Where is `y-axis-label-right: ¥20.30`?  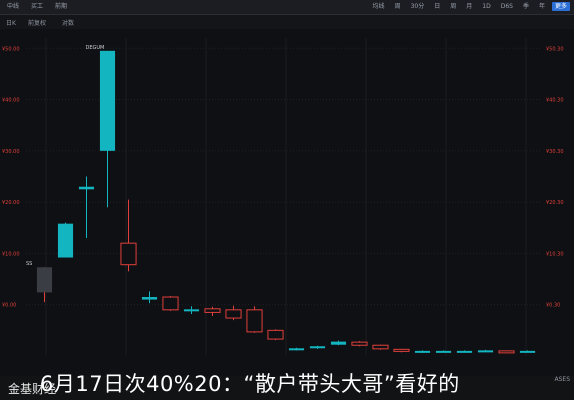 y-axis-label-right: ¥20.30 is located at coordinates (555, 203).